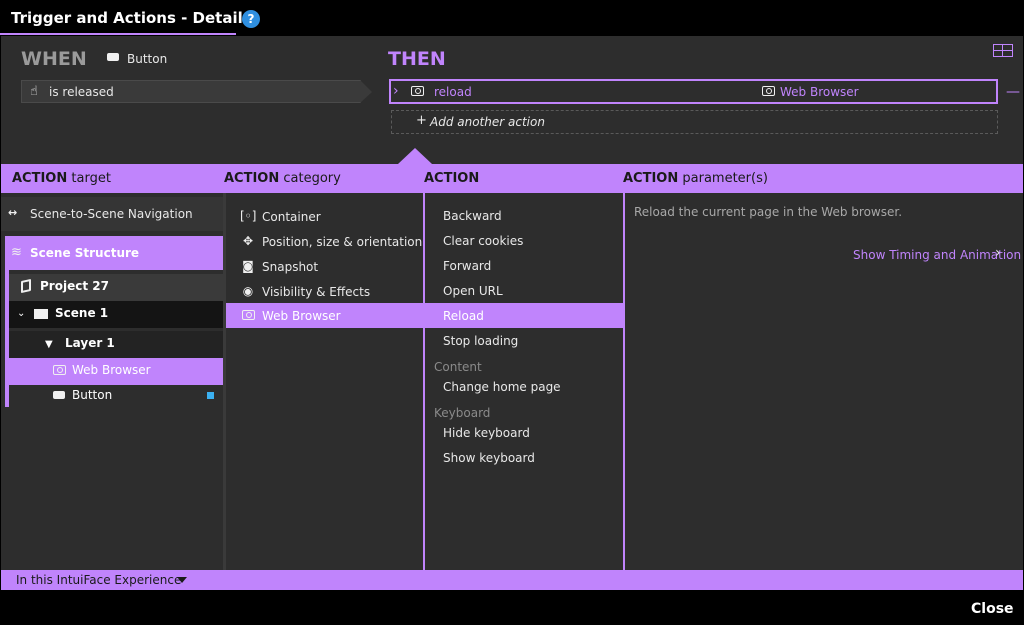  What do you see at coordinates (182, 580) in the screenshot?
I see `caret-down-icon` at bounding box center [182, 580].